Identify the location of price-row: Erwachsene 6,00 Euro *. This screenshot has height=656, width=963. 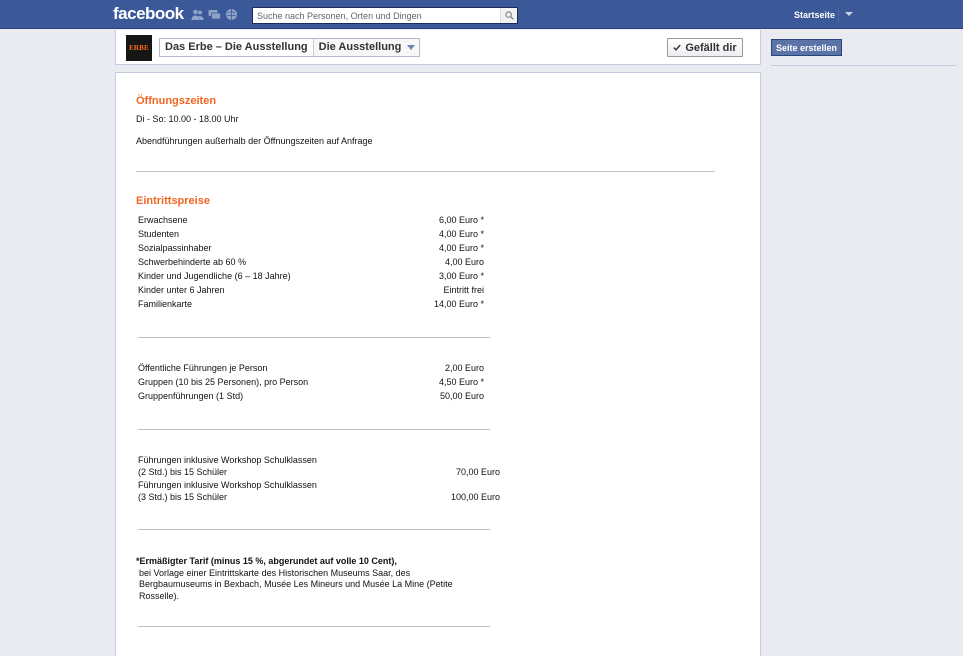
(313, 222).